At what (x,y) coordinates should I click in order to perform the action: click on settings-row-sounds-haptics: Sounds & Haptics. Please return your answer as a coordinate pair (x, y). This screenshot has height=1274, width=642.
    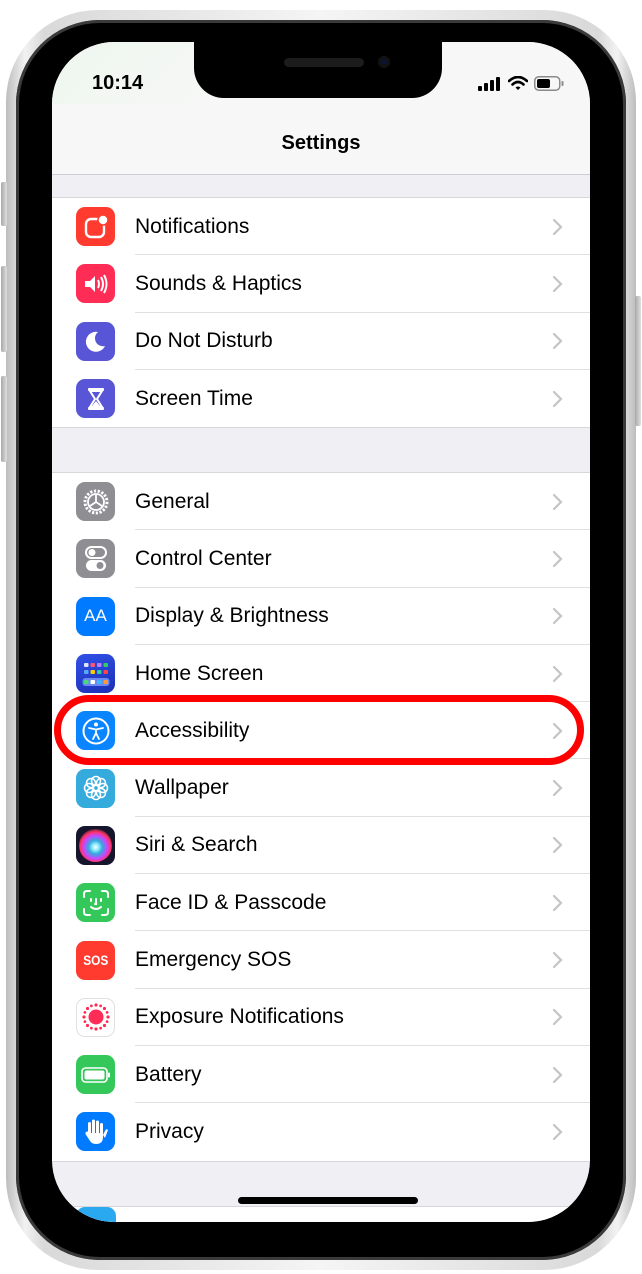
    Looking at the image, I should click on (321, 284).